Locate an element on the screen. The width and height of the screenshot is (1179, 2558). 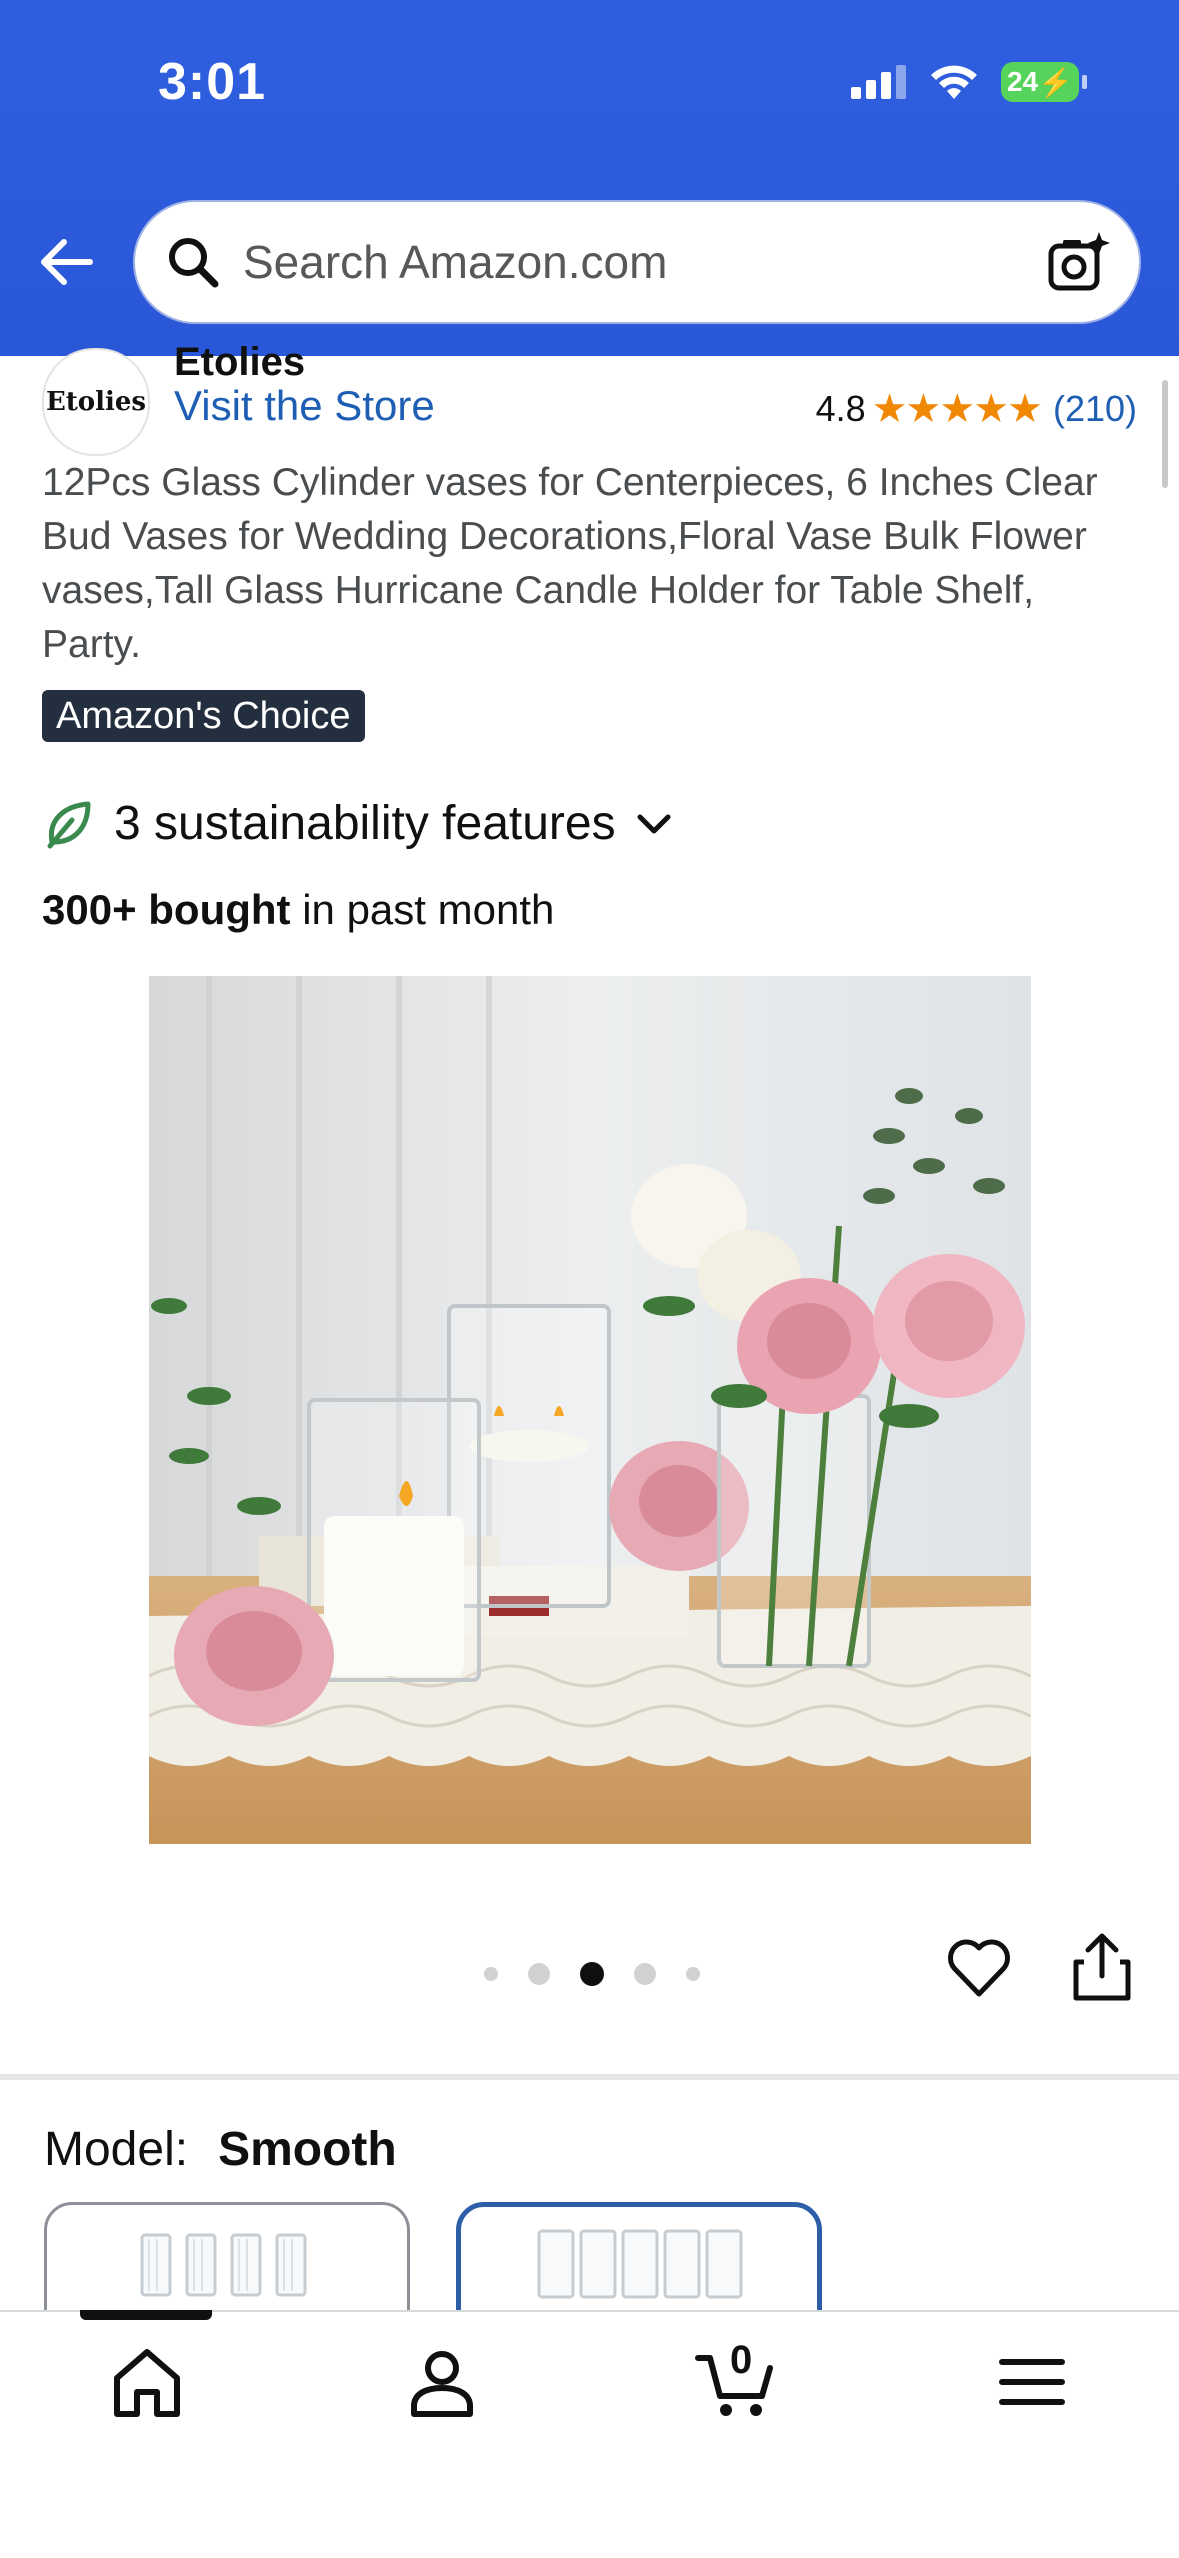
battery-indicator: 24 ⚡ is located at coordinates (1044, 82).